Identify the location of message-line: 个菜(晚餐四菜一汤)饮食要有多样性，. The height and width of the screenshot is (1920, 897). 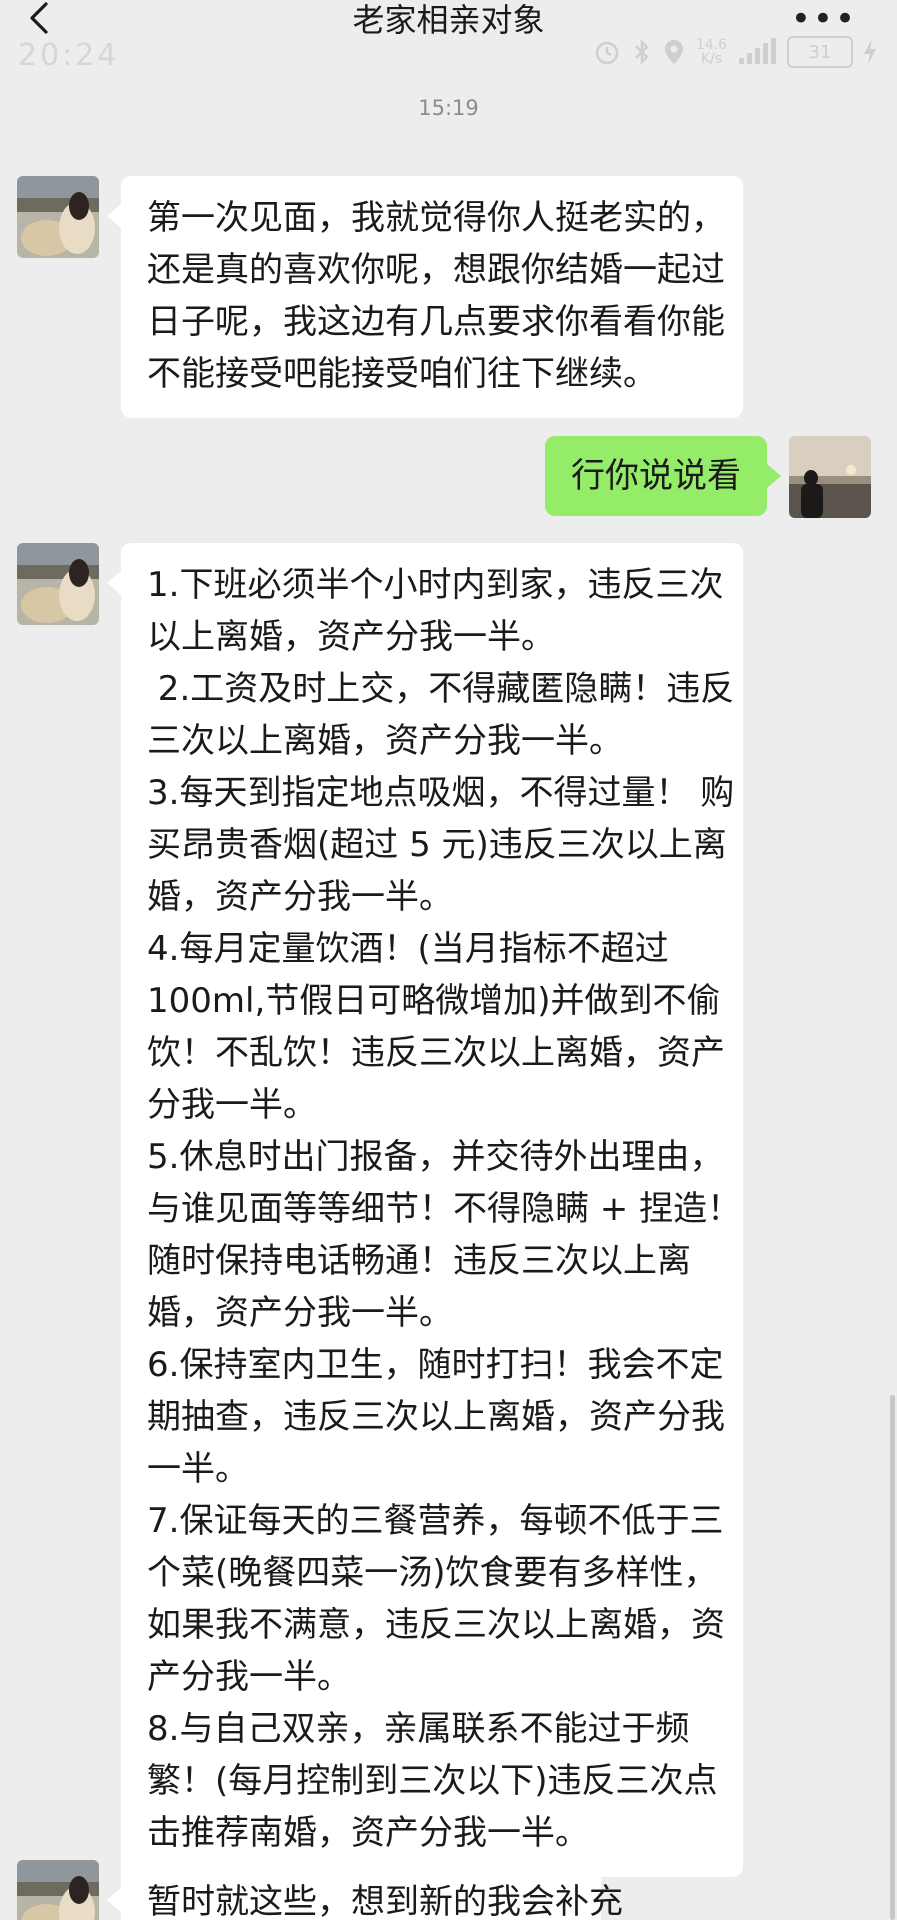
(432, 1573).